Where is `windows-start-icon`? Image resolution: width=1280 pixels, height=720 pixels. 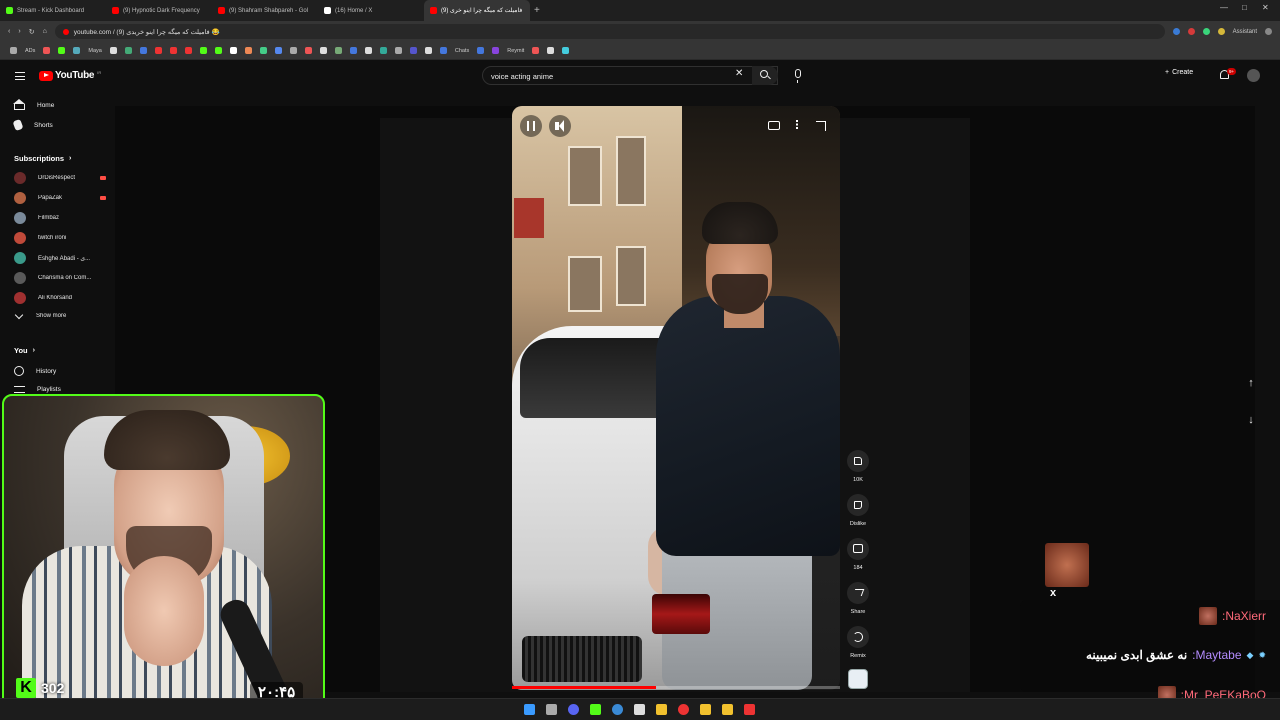 windows-start-icon is located at coordinates (529, 709).